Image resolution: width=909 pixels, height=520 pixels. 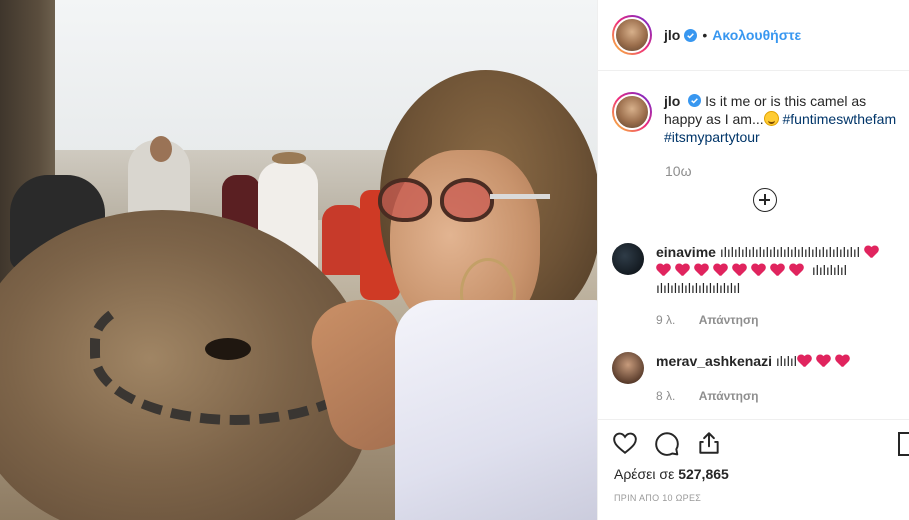 What do you see at coordinates (776, 320) in the screenshot?
I see `comment-meta: 9 λ. Απάντηση` at bounding box center [776, 320].